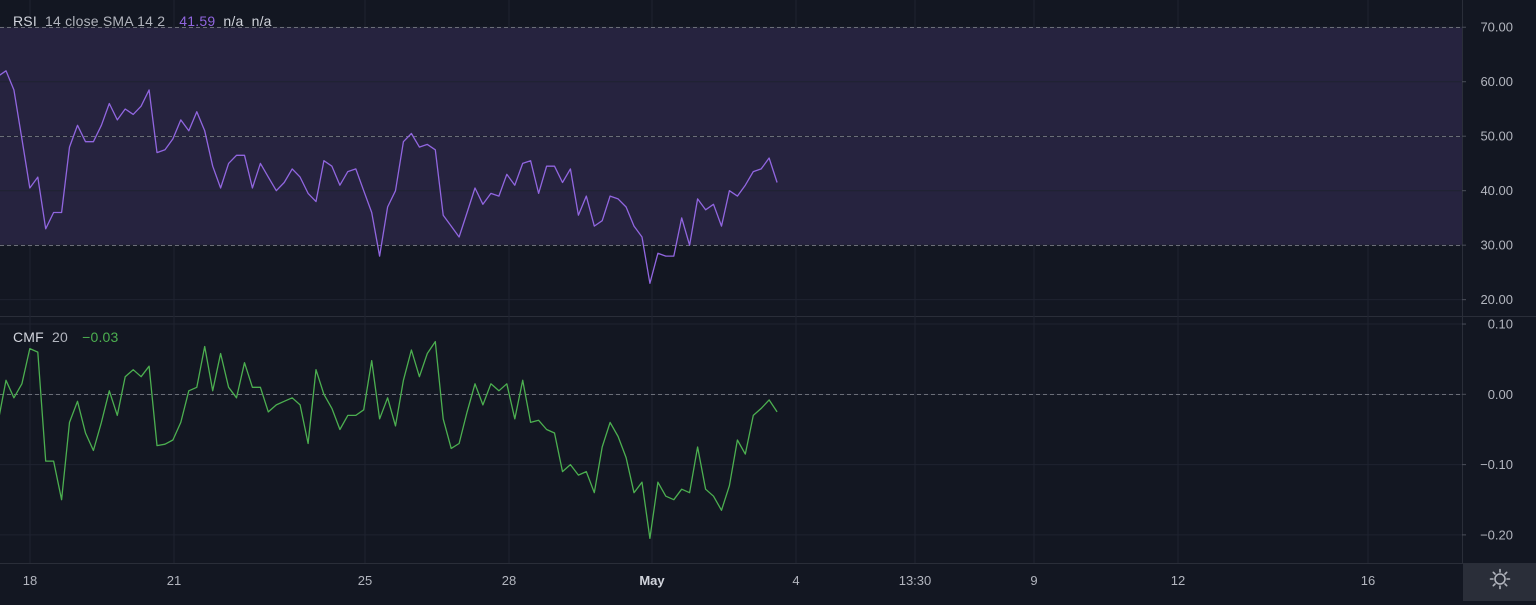  Describe the element at coordinates (1500, 394) in the screenshot. I see `cmf-y-tick-label: 0.00` at that location.